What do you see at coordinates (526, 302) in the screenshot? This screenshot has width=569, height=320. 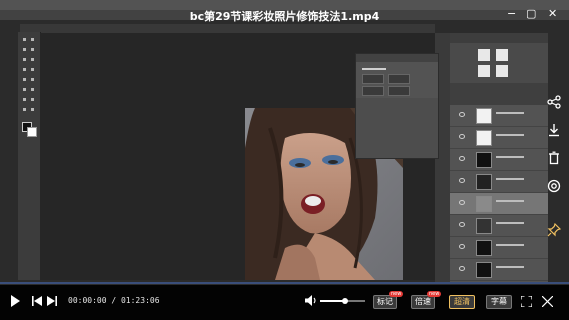 I see `fullscreen-icon` at bounding box center [526, 302].